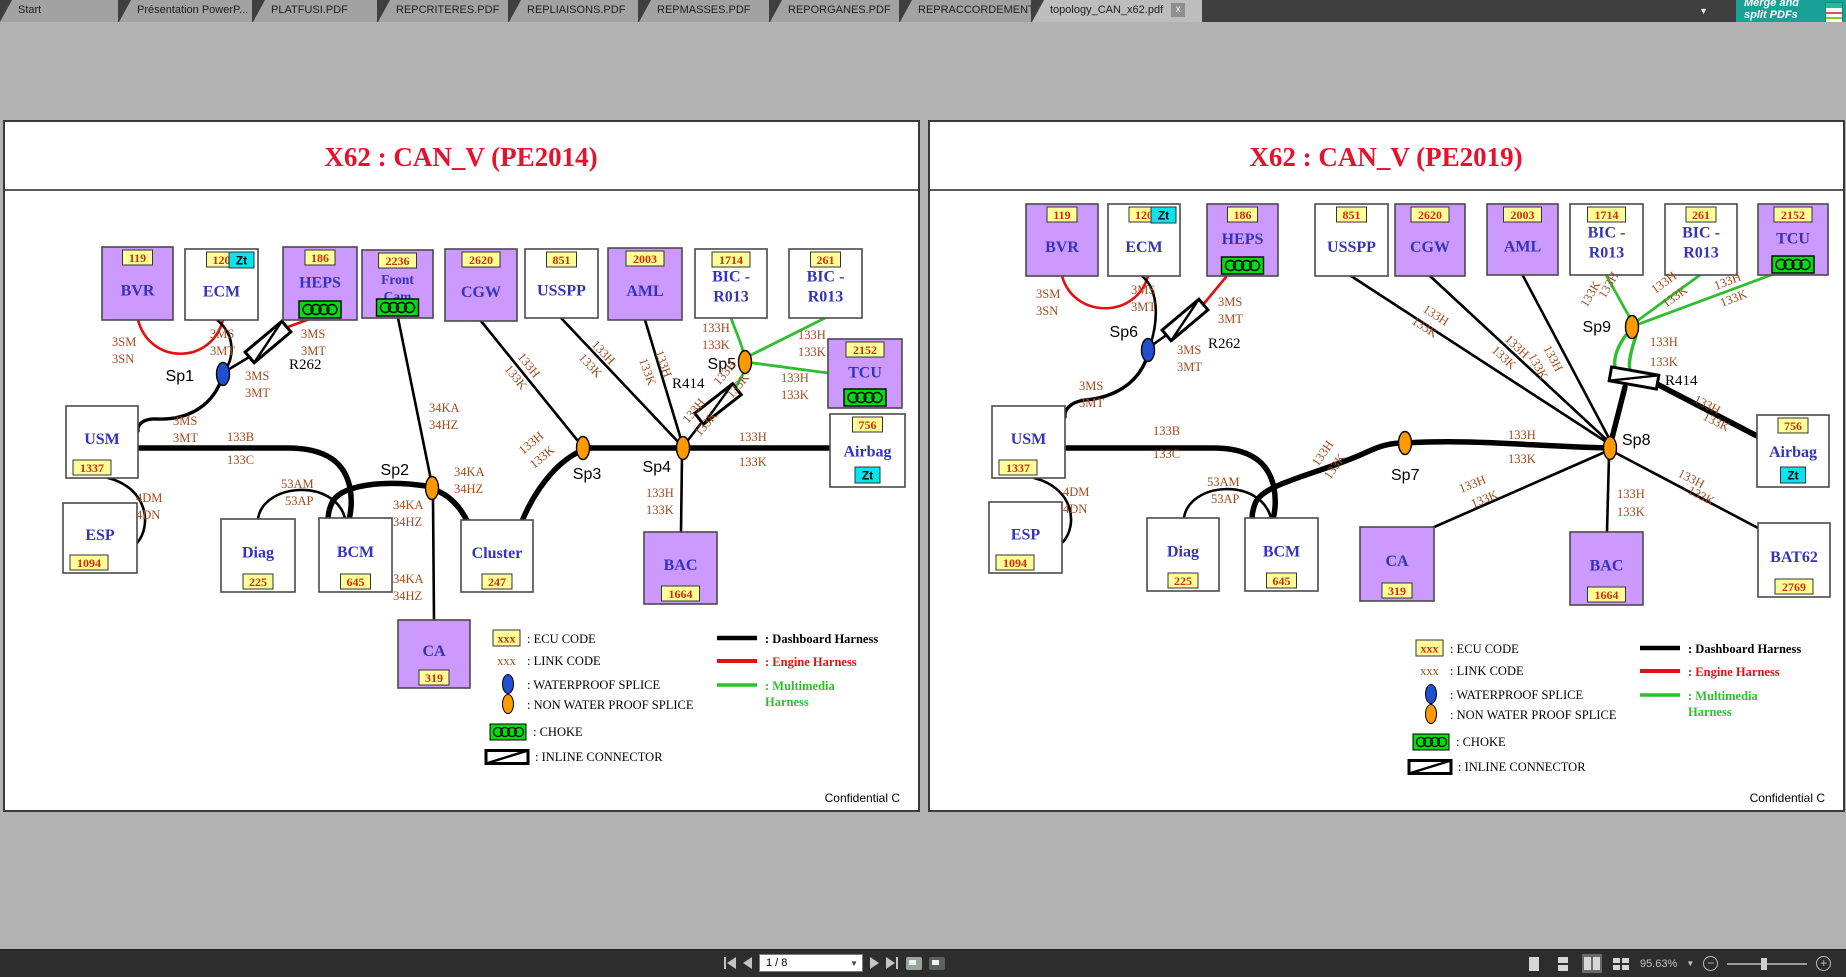 This screenshot has height=977, width=1846. I want to click on ecu-box-cgw: 2620 CGW, so click(1430, 240).